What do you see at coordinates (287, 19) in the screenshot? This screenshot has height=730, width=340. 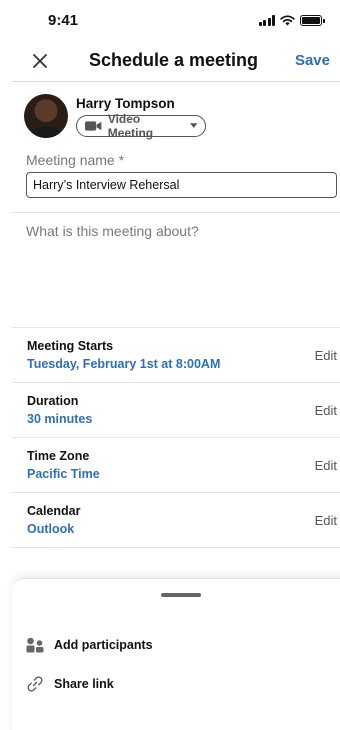 I see `wifi-icon` at bounding box center [287, 19].